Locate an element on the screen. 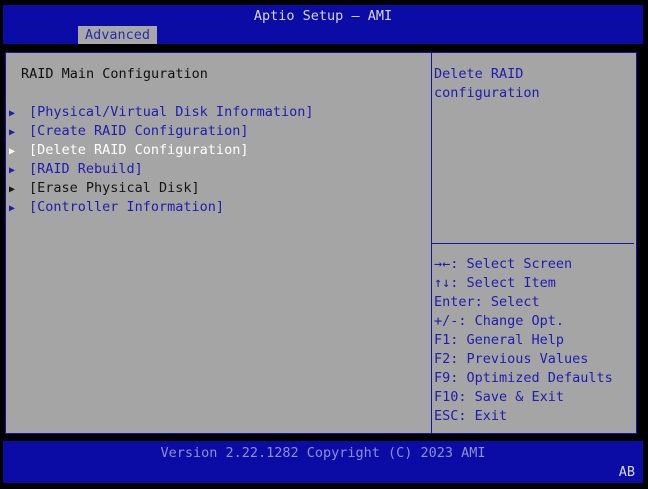 The height and width of the screenshot is (489, 648). key-hint-save-exit: F10: Save & Exit is located at coordinates (499, 397).